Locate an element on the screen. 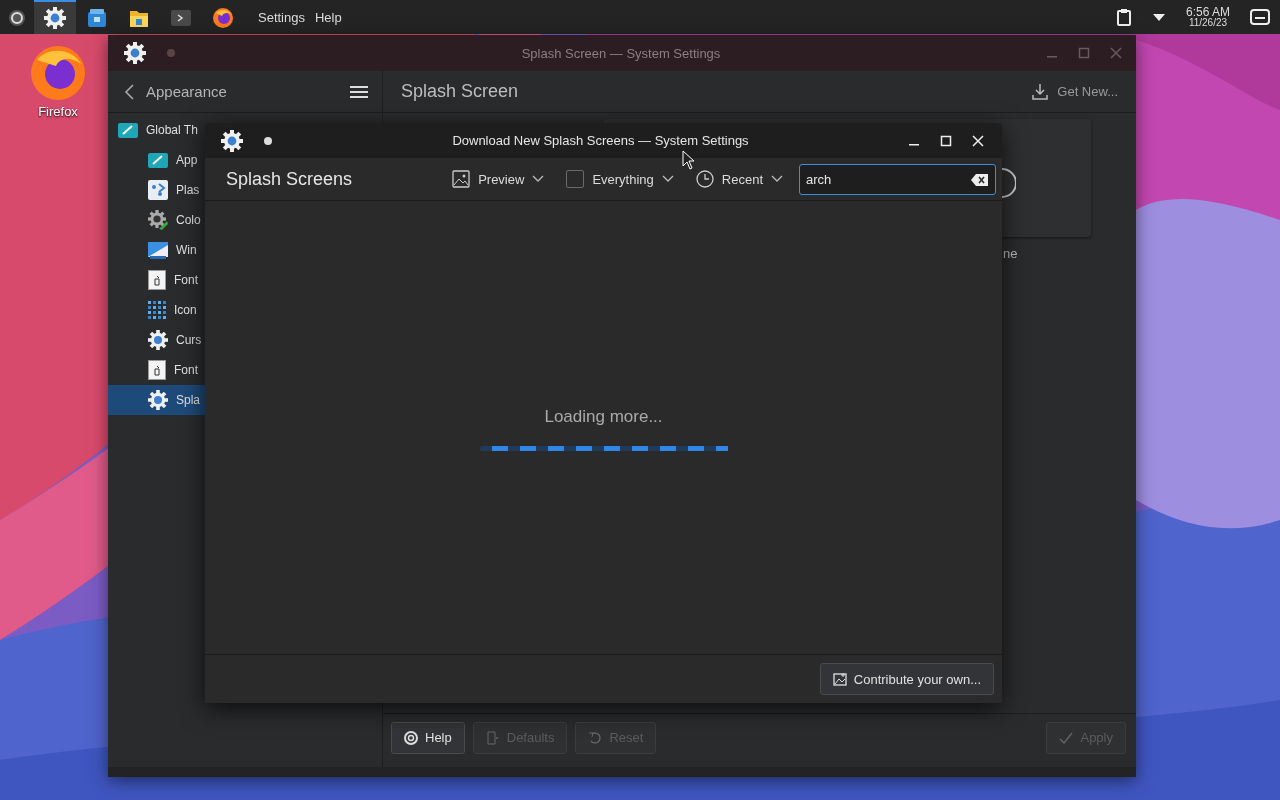 The height and width of the screenshot is (800, 1280). window-title: Splash Screen — System Settings is located at coordinates (621, 53).